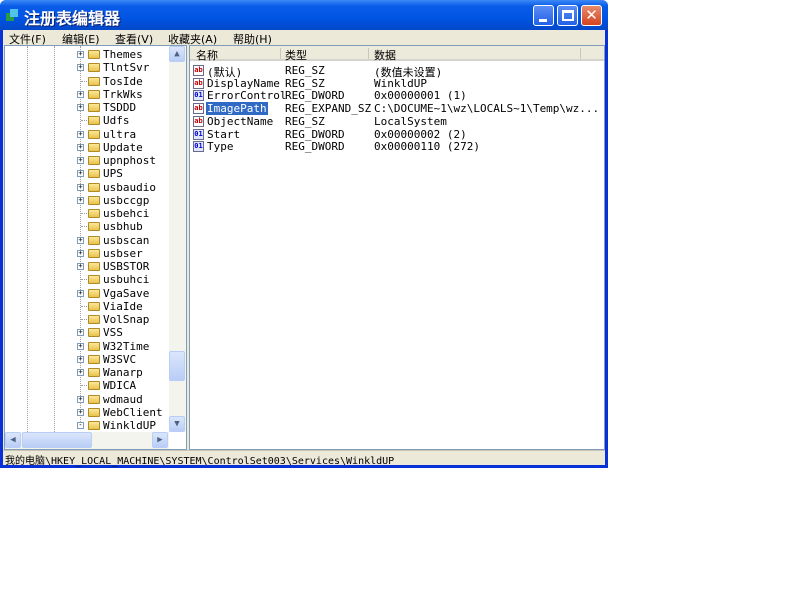 The width and height of the screenshot is (800, 608). What do you see at coordinates (296, 55) in the screenshot?
I see `column-type: 类型` at bounding box center [296, 55].